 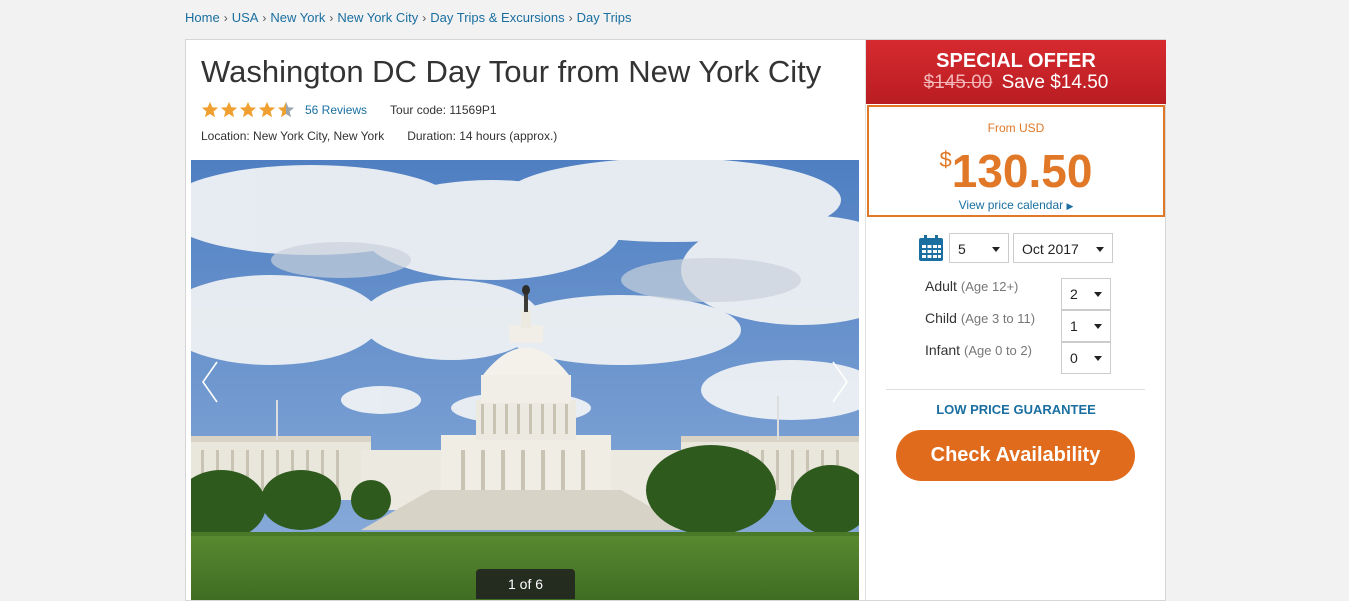 I want to click on gallery-next-button, so click(x=839, y=382).